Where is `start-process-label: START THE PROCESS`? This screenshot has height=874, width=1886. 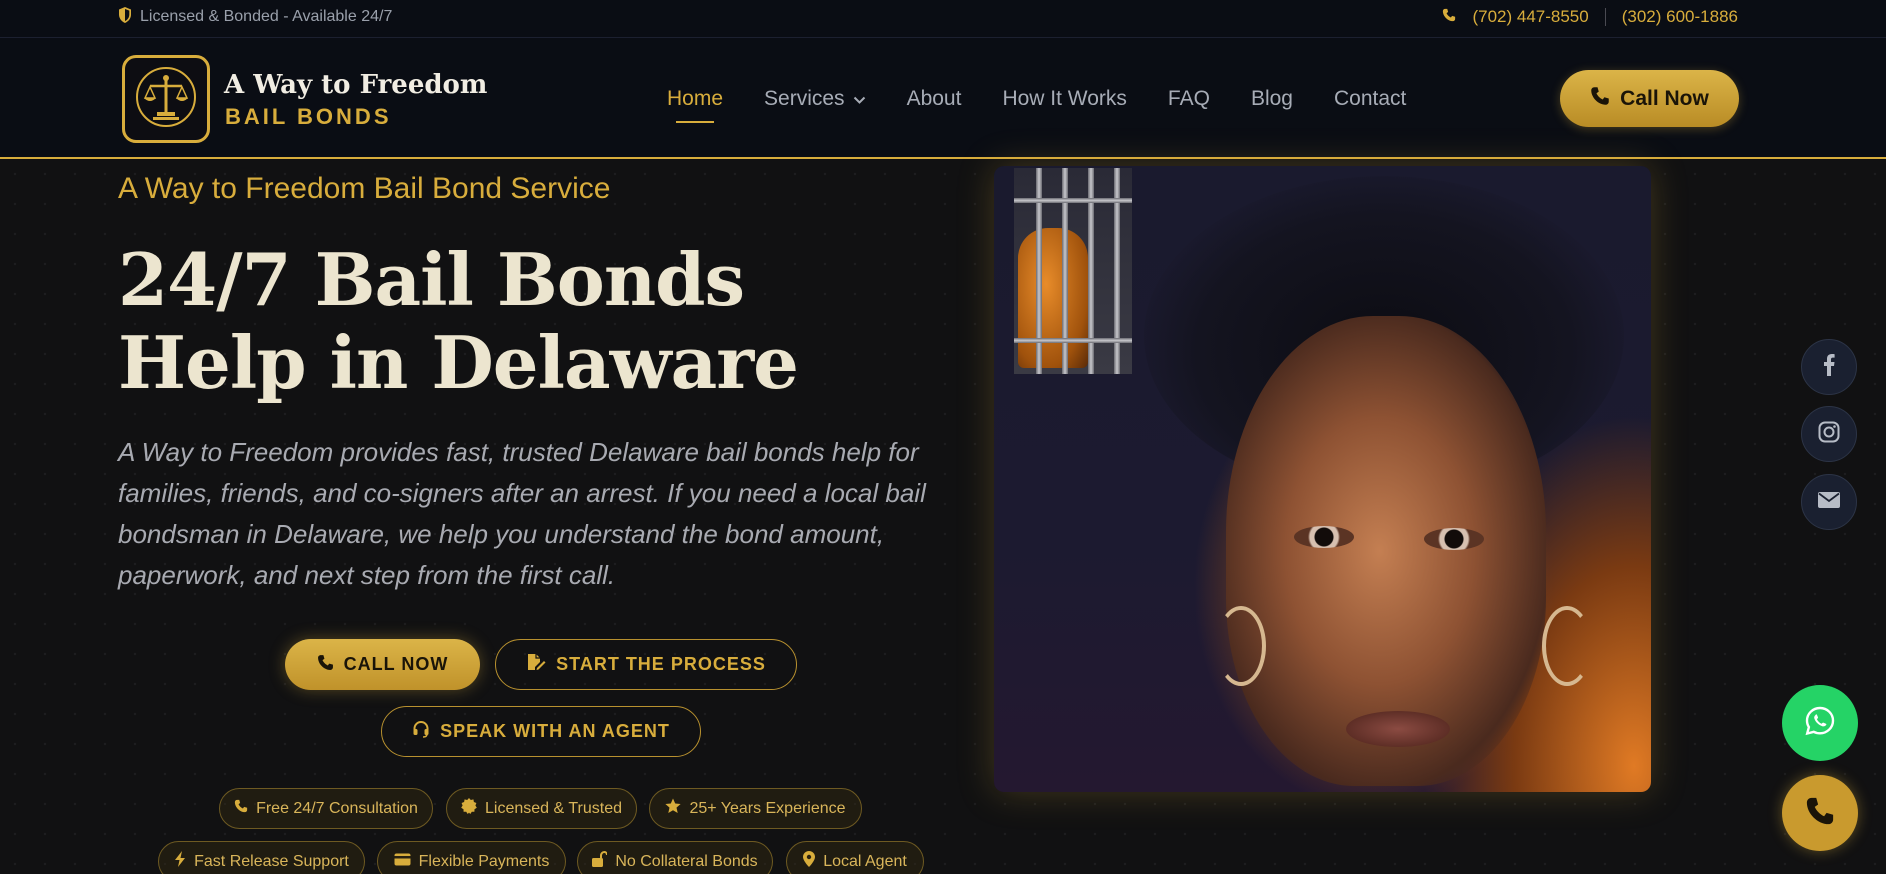
start-process-label: START THE PROCESS is located at coordinates (661, 664).